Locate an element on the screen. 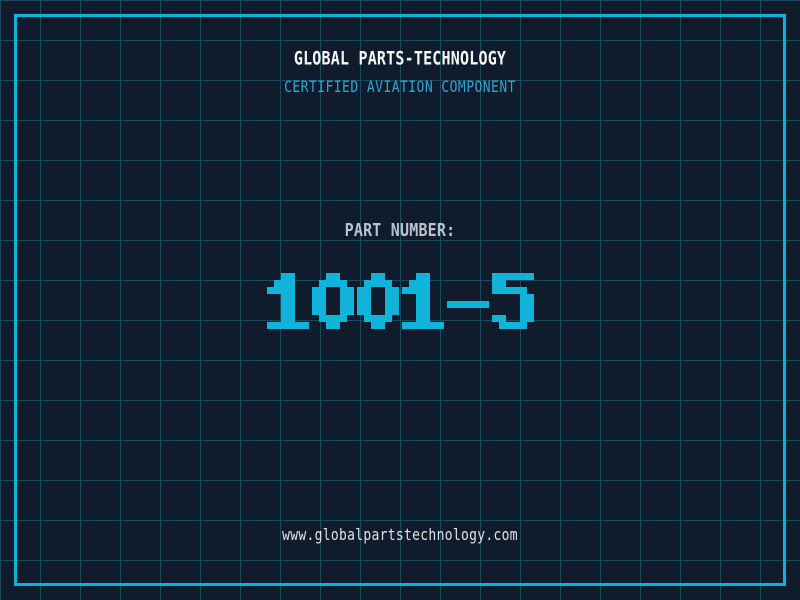 The image size is (800, 600). footer-website: www.globalpartstechnology.com is located at coordinates (400, 535).